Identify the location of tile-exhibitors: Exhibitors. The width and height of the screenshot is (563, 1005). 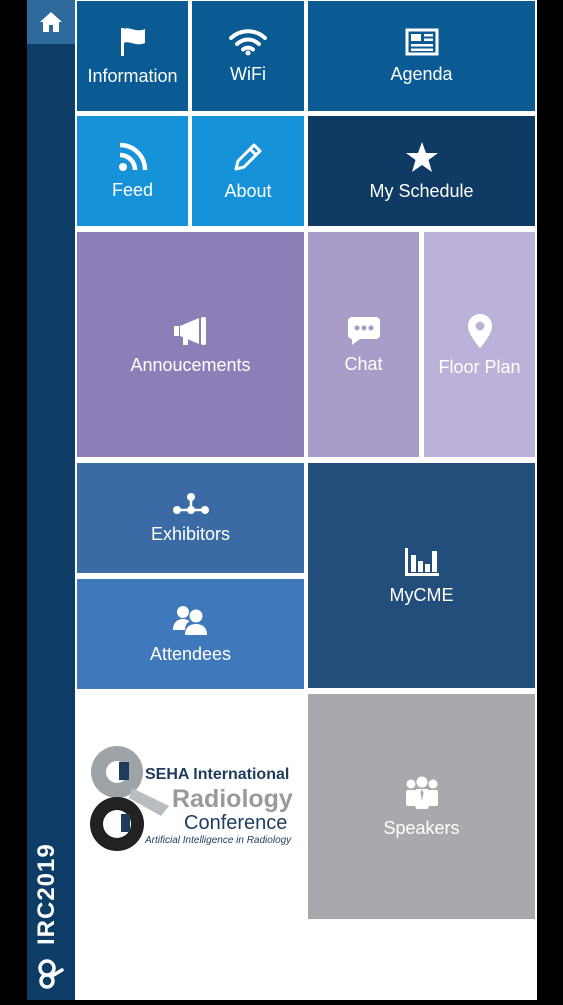
(190, 518).